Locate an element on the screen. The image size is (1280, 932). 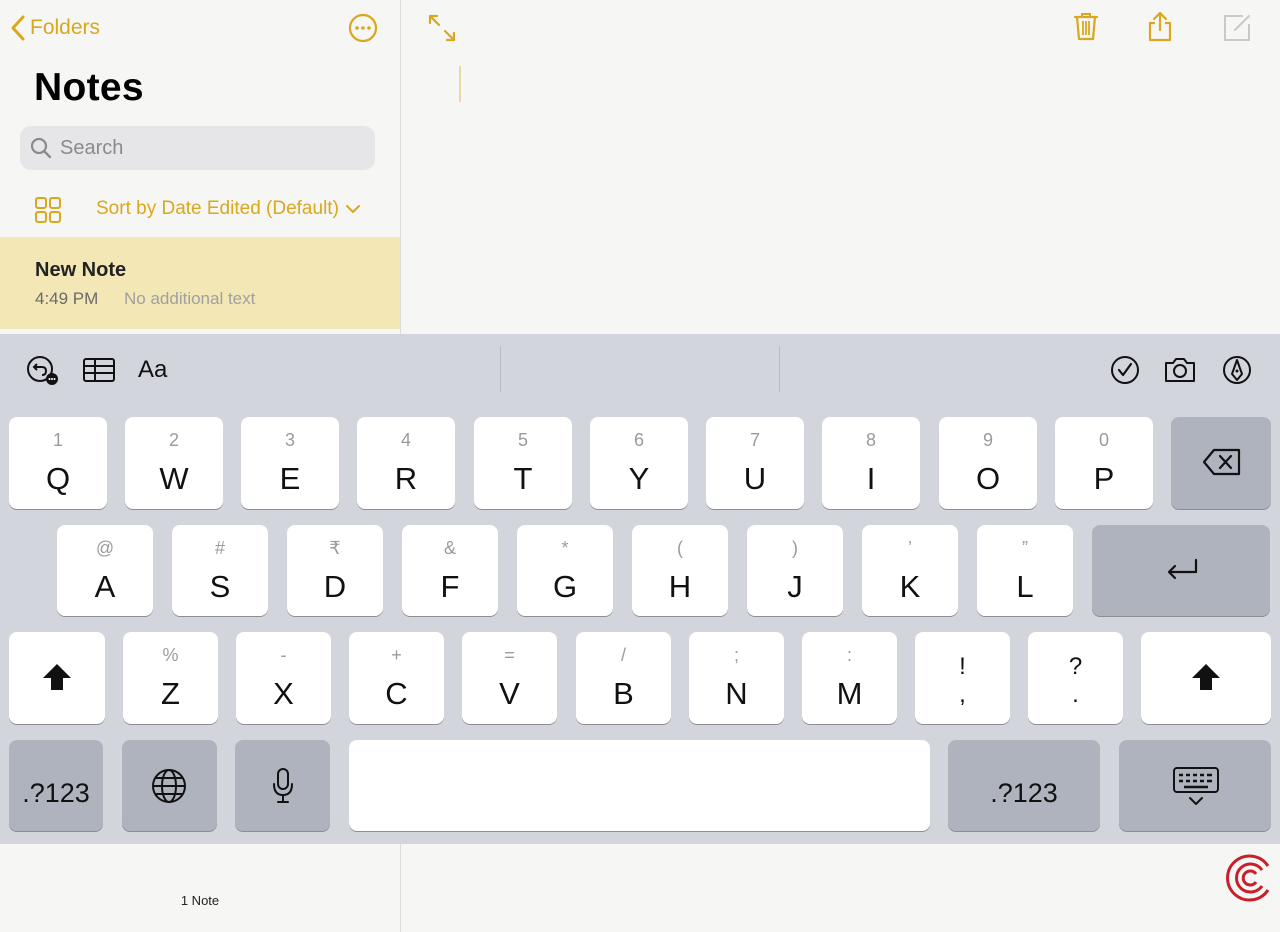
key-n: ; N is located at coordinates (736, 678).